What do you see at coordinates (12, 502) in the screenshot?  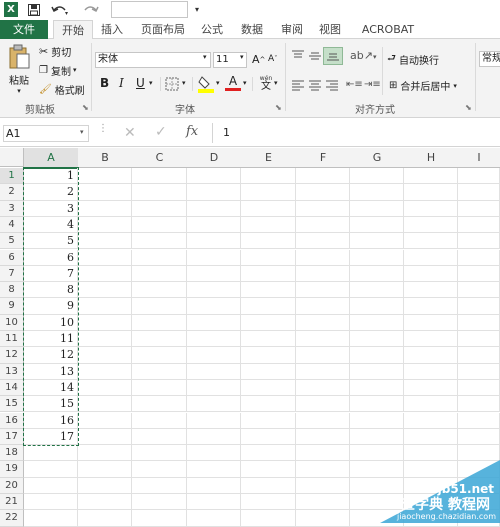 I see `row-header: 21` at bounding box center [12, 502].